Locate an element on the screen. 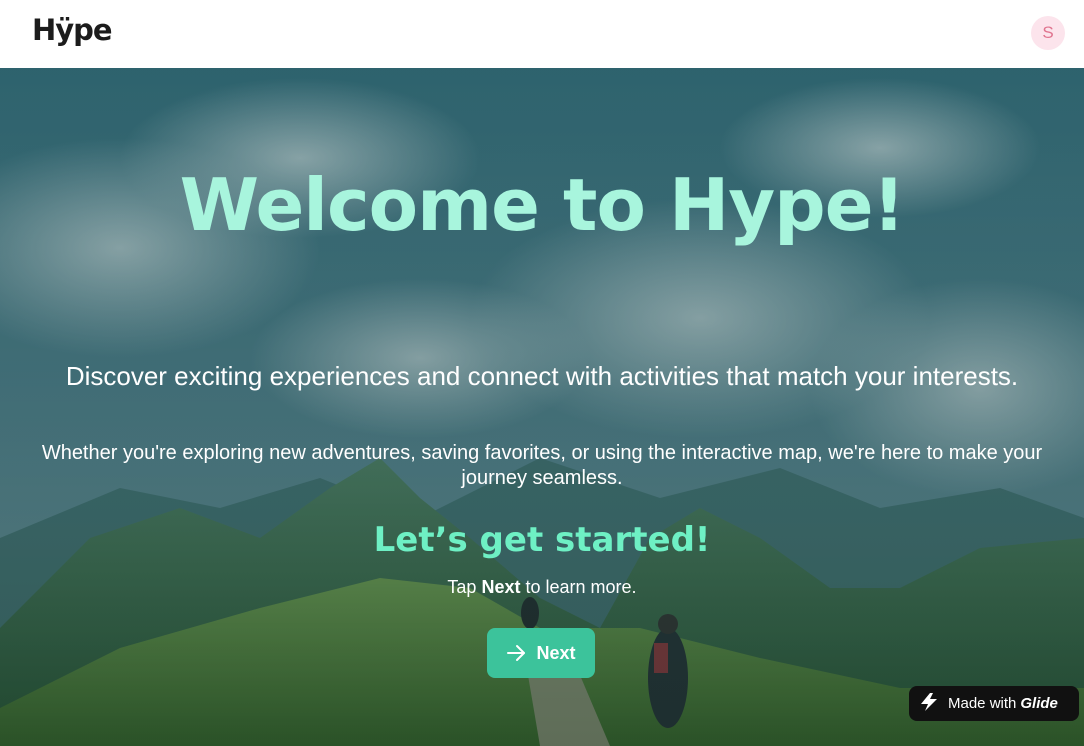 The height and width of the screenshot is (746, 1084). hint-prefix: Tap is located at coordinates (462, 587).